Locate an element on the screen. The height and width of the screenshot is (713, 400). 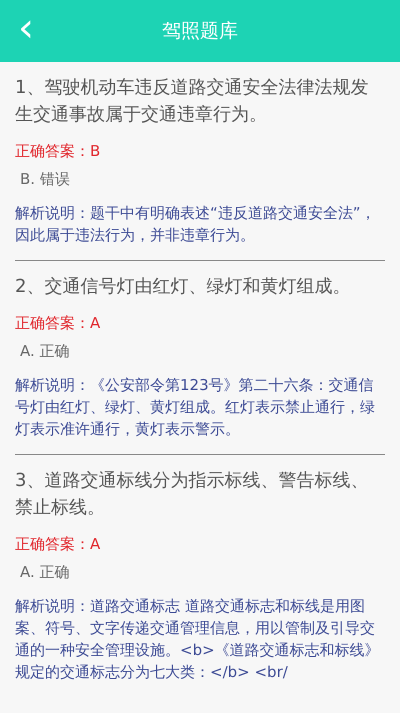
explanation-text: 解析说明：题干中有明确表述“违反道路交通安全法”，因此属于违法行为，并非违章行为。 is located at coordinates (196, 224).